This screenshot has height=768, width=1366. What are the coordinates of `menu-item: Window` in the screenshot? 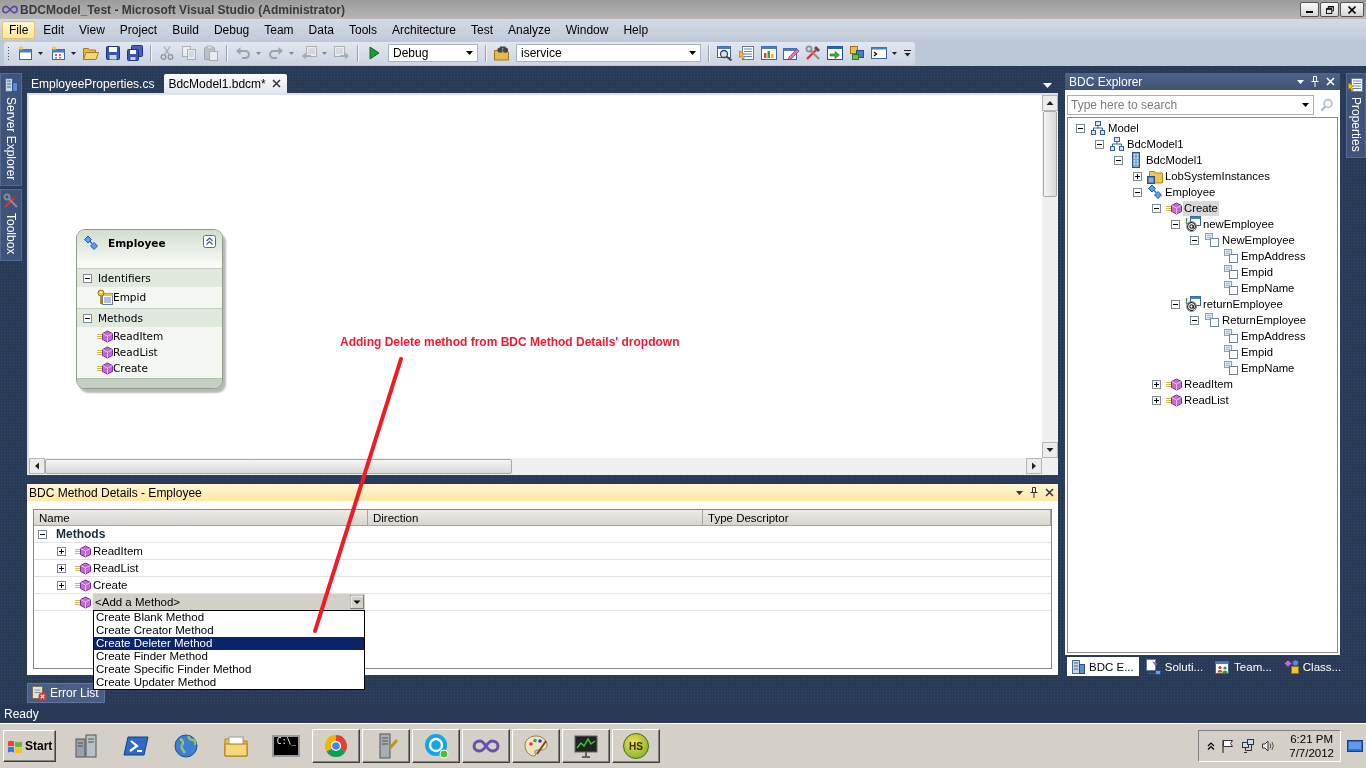 It's located at (587, 29).